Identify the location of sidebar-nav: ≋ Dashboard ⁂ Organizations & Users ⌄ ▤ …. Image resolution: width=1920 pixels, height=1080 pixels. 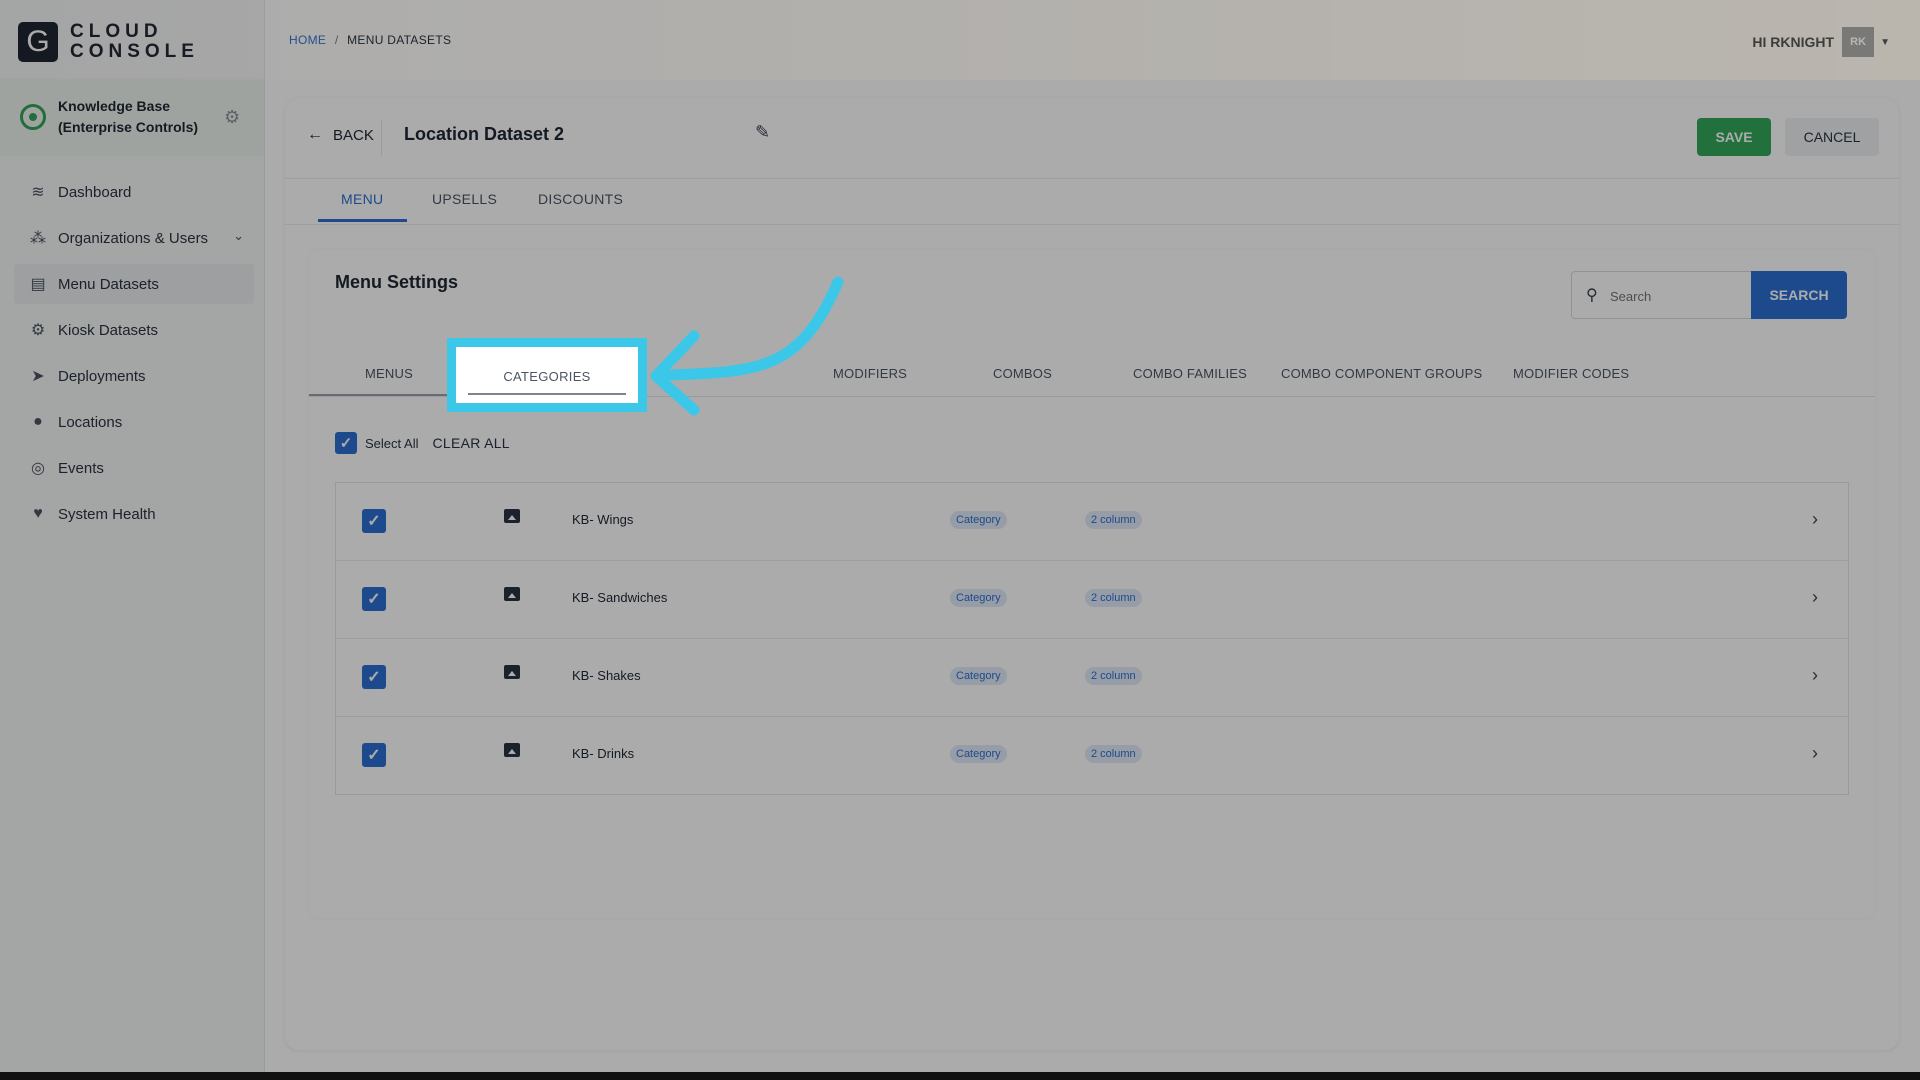
(134, 356).